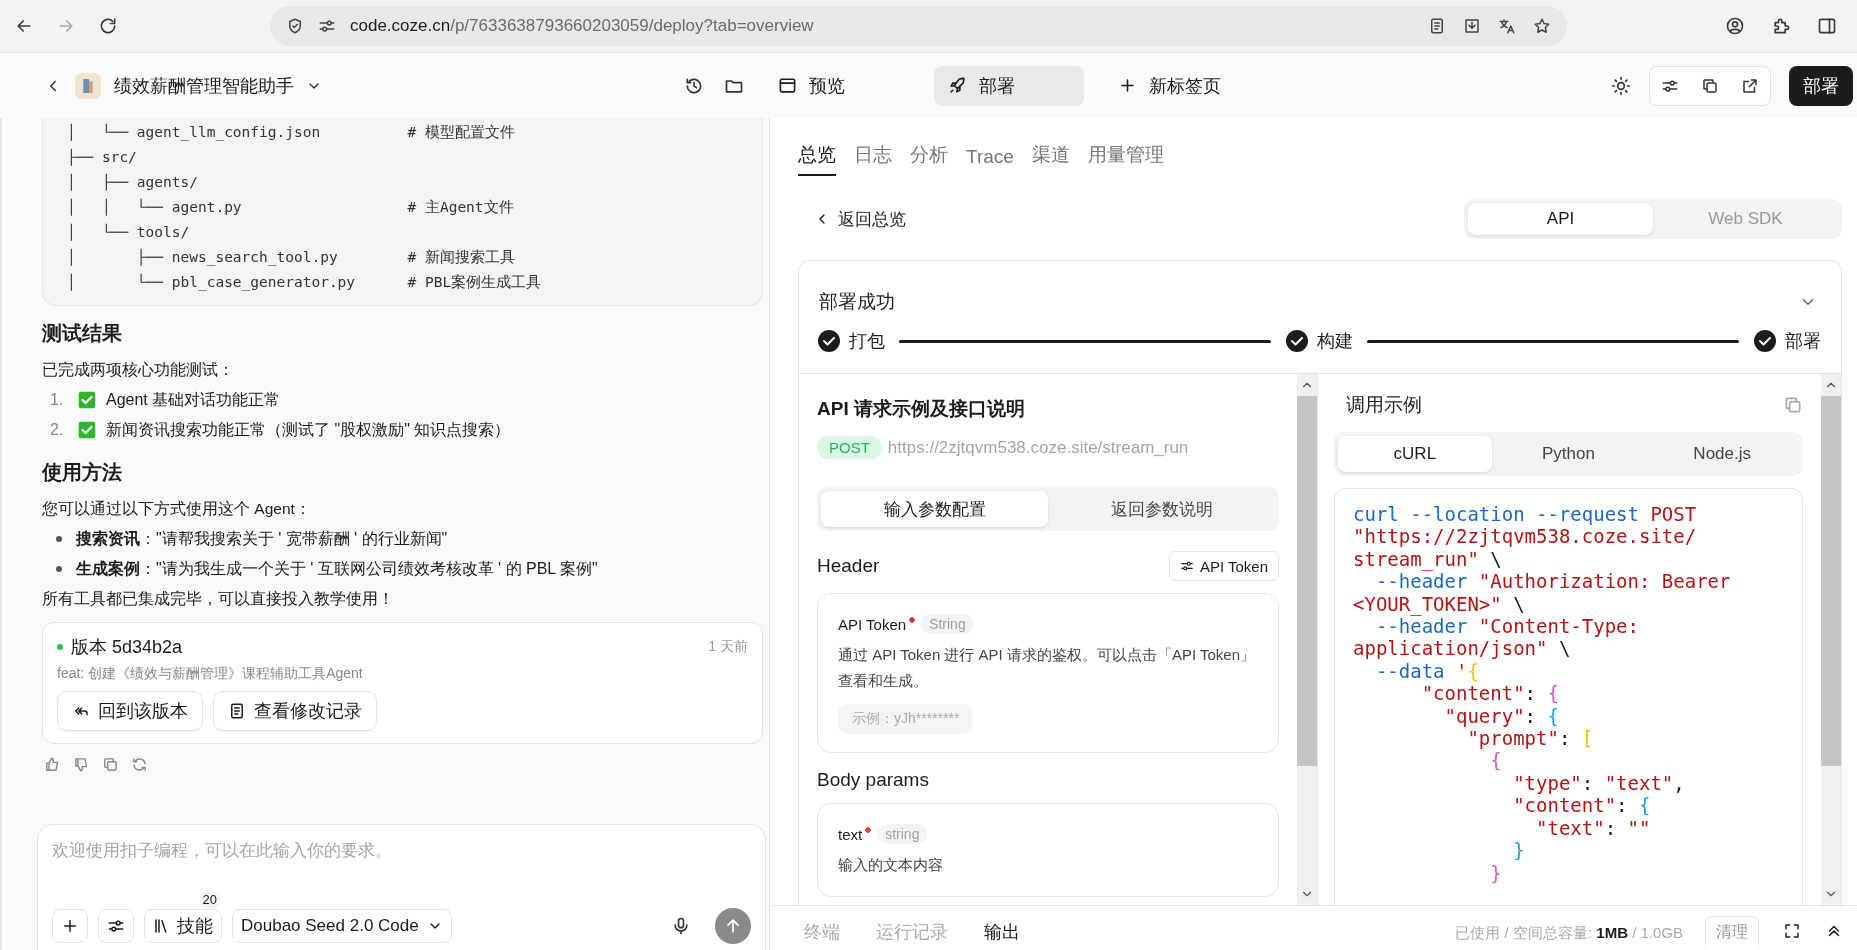  I want to click on language-tab: cURL, so click(1415, 454).